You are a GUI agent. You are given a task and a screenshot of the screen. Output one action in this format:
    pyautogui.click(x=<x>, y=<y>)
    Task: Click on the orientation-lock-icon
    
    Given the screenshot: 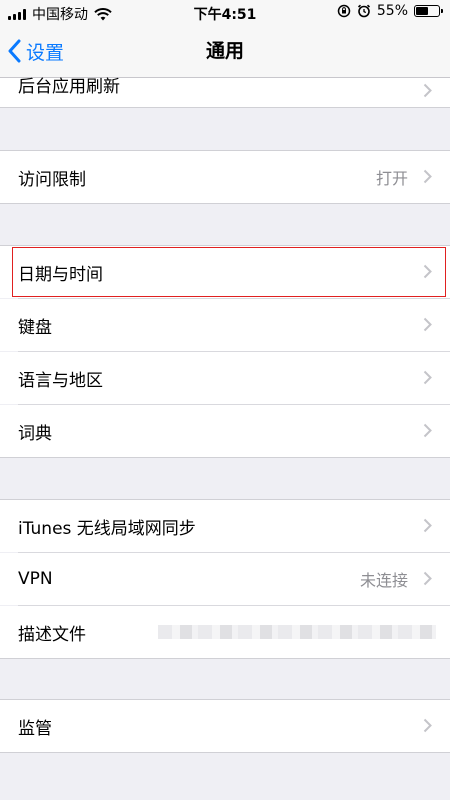 What is the action you would take?
    pyautogui.click(x=344, y=11)
    